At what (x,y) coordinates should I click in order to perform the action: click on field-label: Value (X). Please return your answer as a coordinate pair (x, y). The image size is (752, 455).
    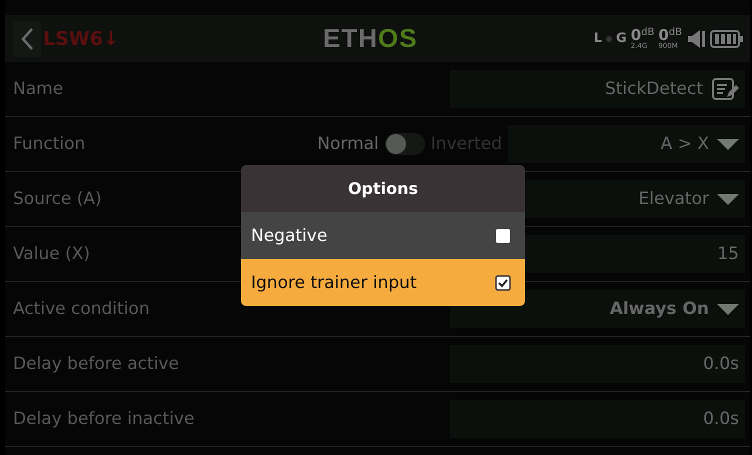
    Looking at the image, I should click on (51, 254).